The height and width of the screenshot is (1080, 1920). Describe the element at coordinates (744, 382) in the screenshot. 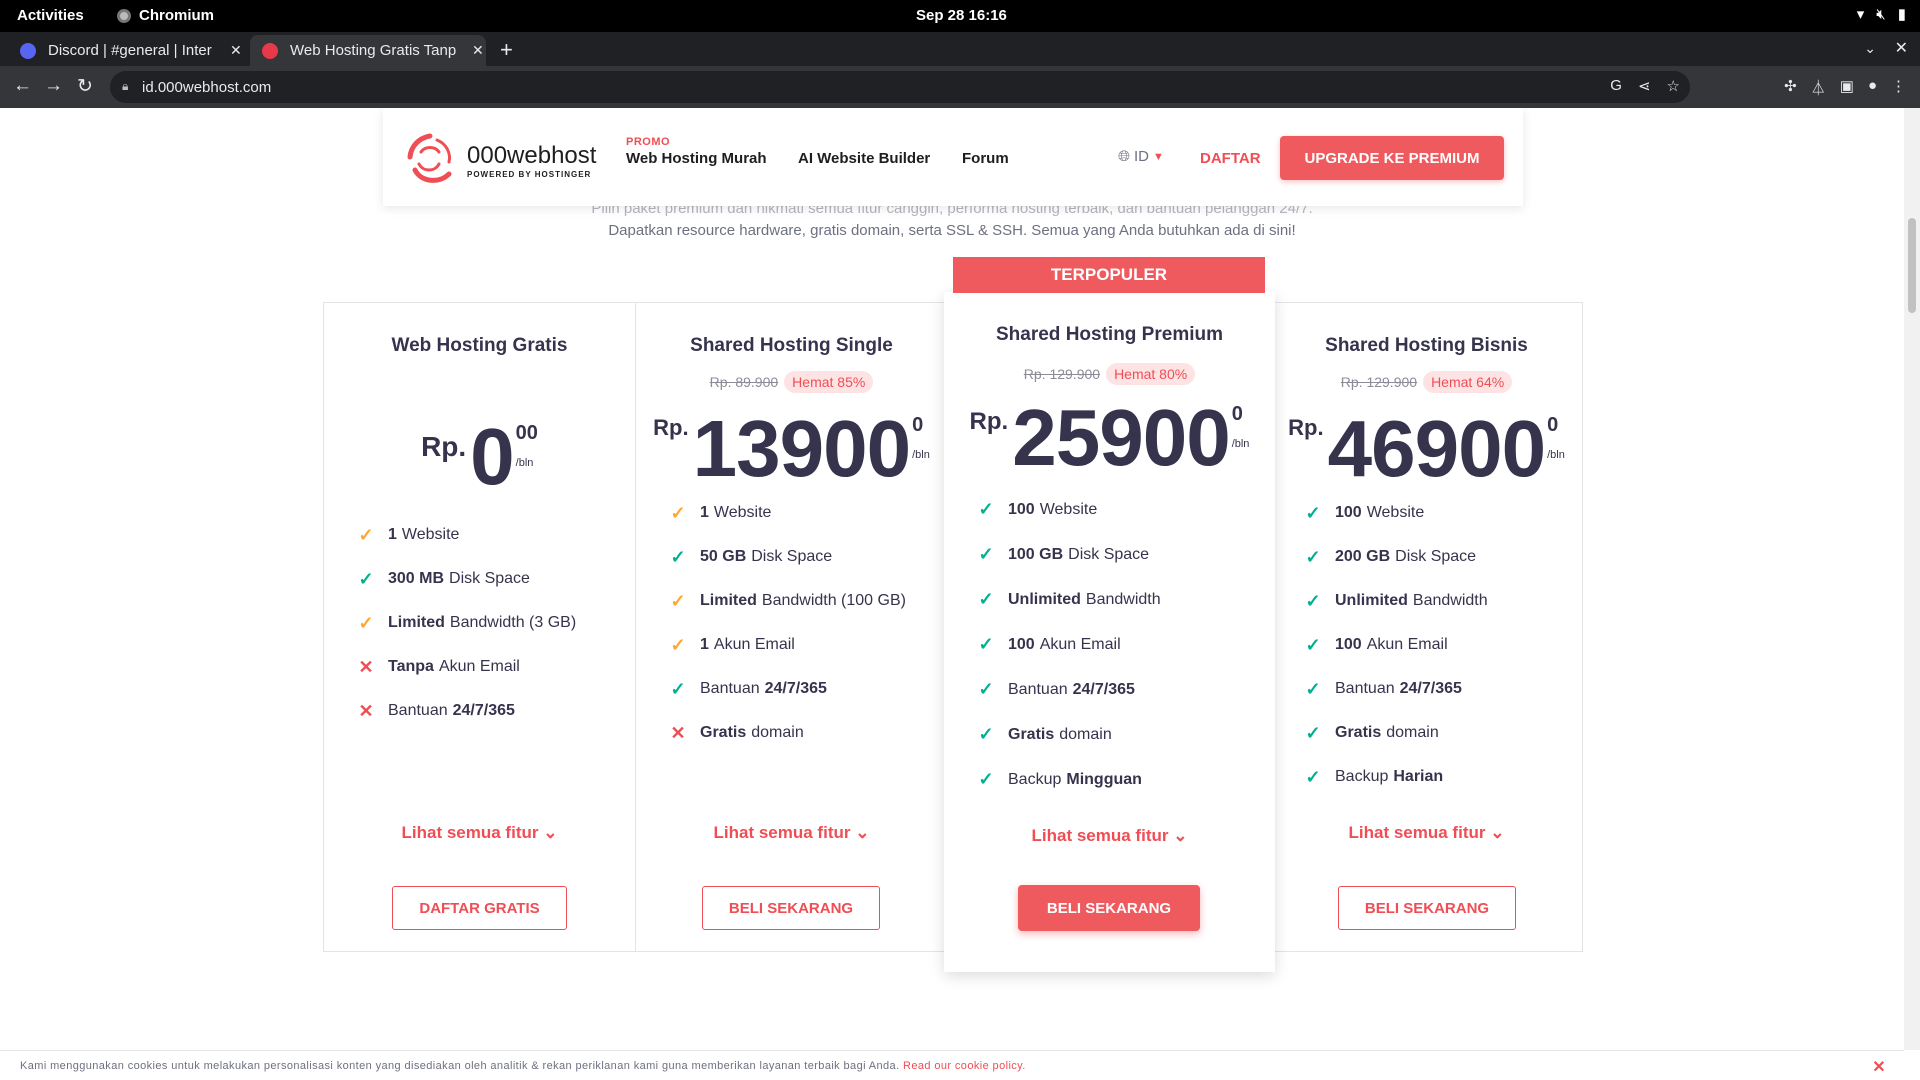

I see `old-price: Rp. 89.900` at that location.